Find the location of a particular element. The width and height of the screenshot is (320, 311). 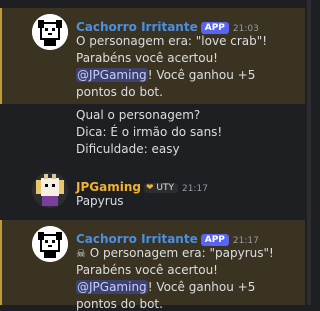

message-line: Papyrus is located at coordinates (100, 201).